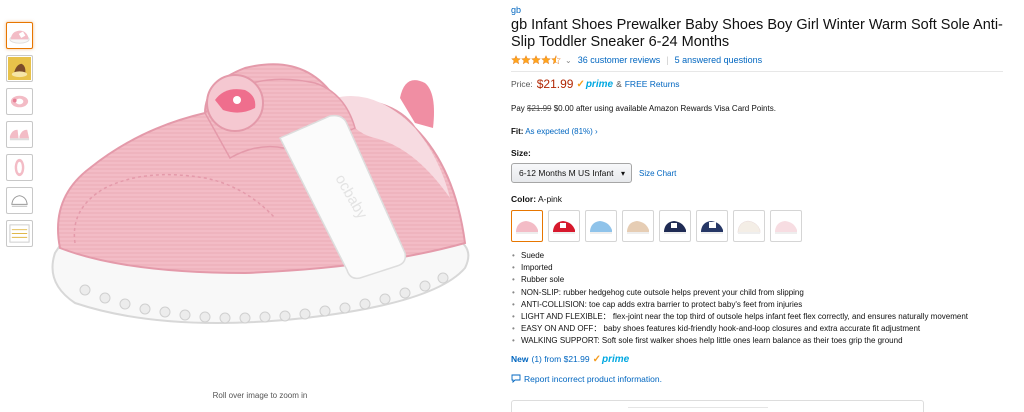  Describe the element at coordinates (761, 199) in the screenshot. I see `color-label: Color: A-pink` at that location.